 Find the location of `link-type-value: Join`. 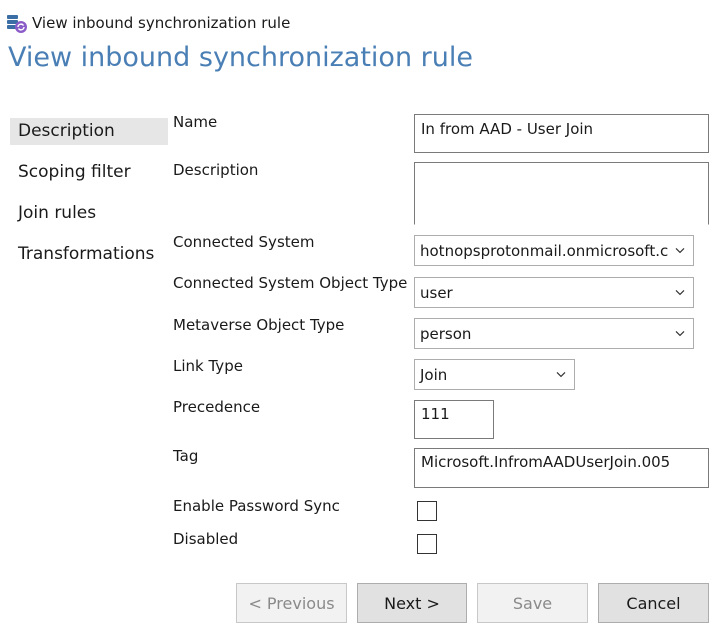

link-type-value: Join is located at coordinates (434, 374).